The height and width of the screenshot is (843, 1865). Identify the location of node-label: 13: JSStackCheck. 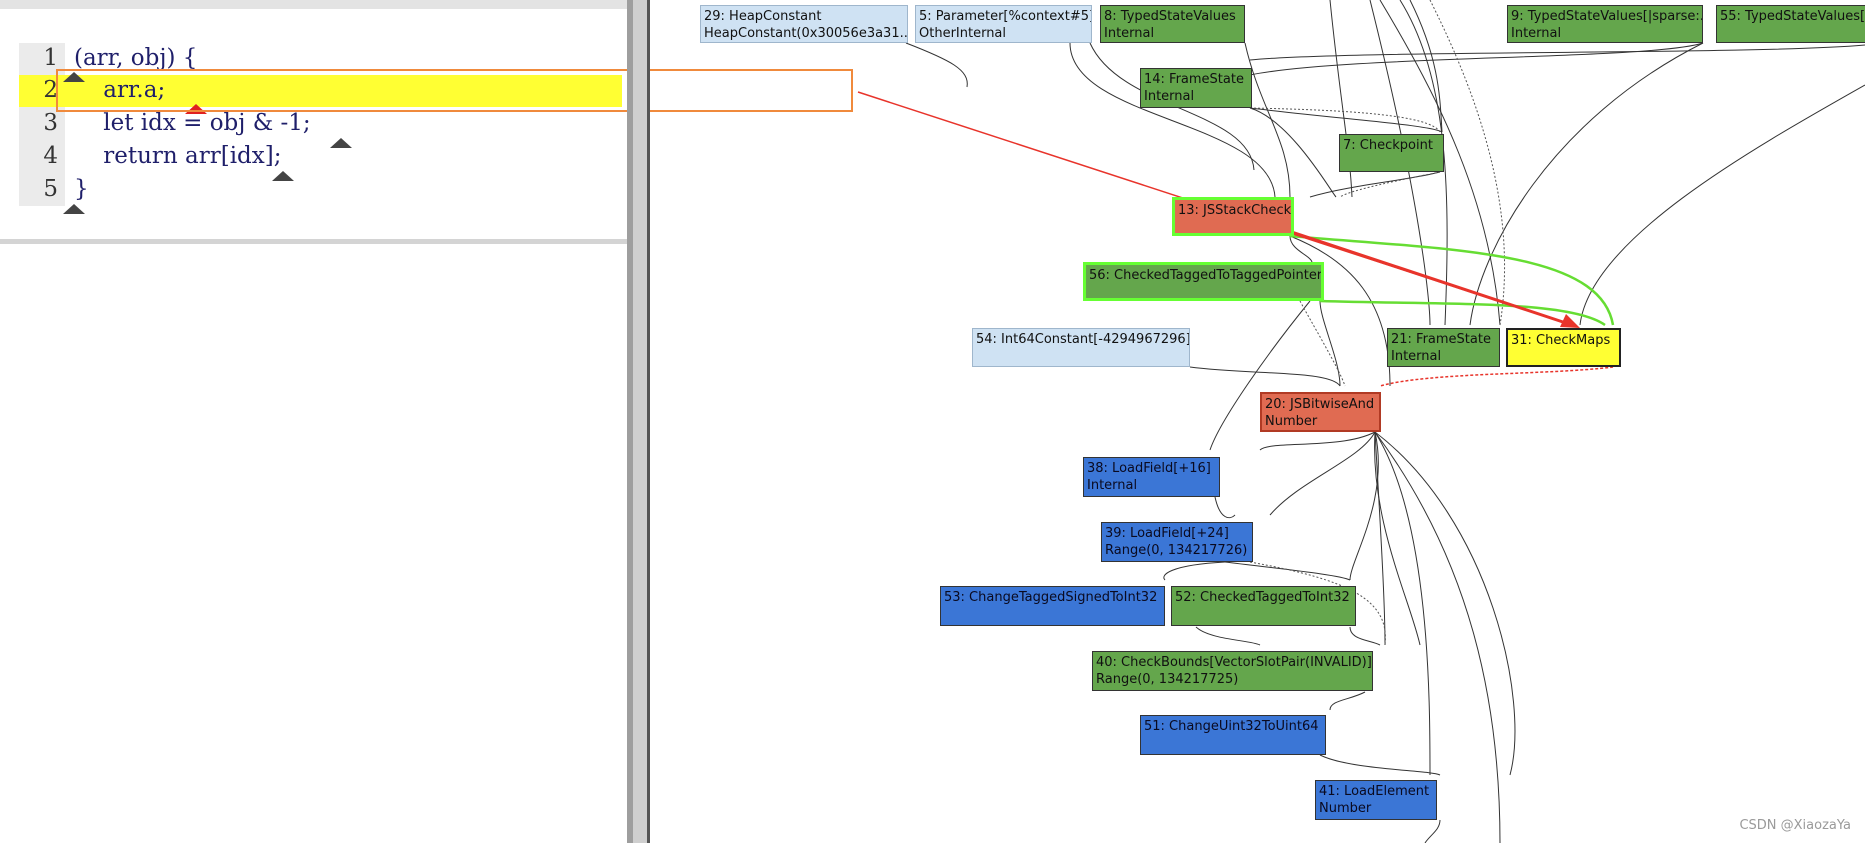
(1235, 210).